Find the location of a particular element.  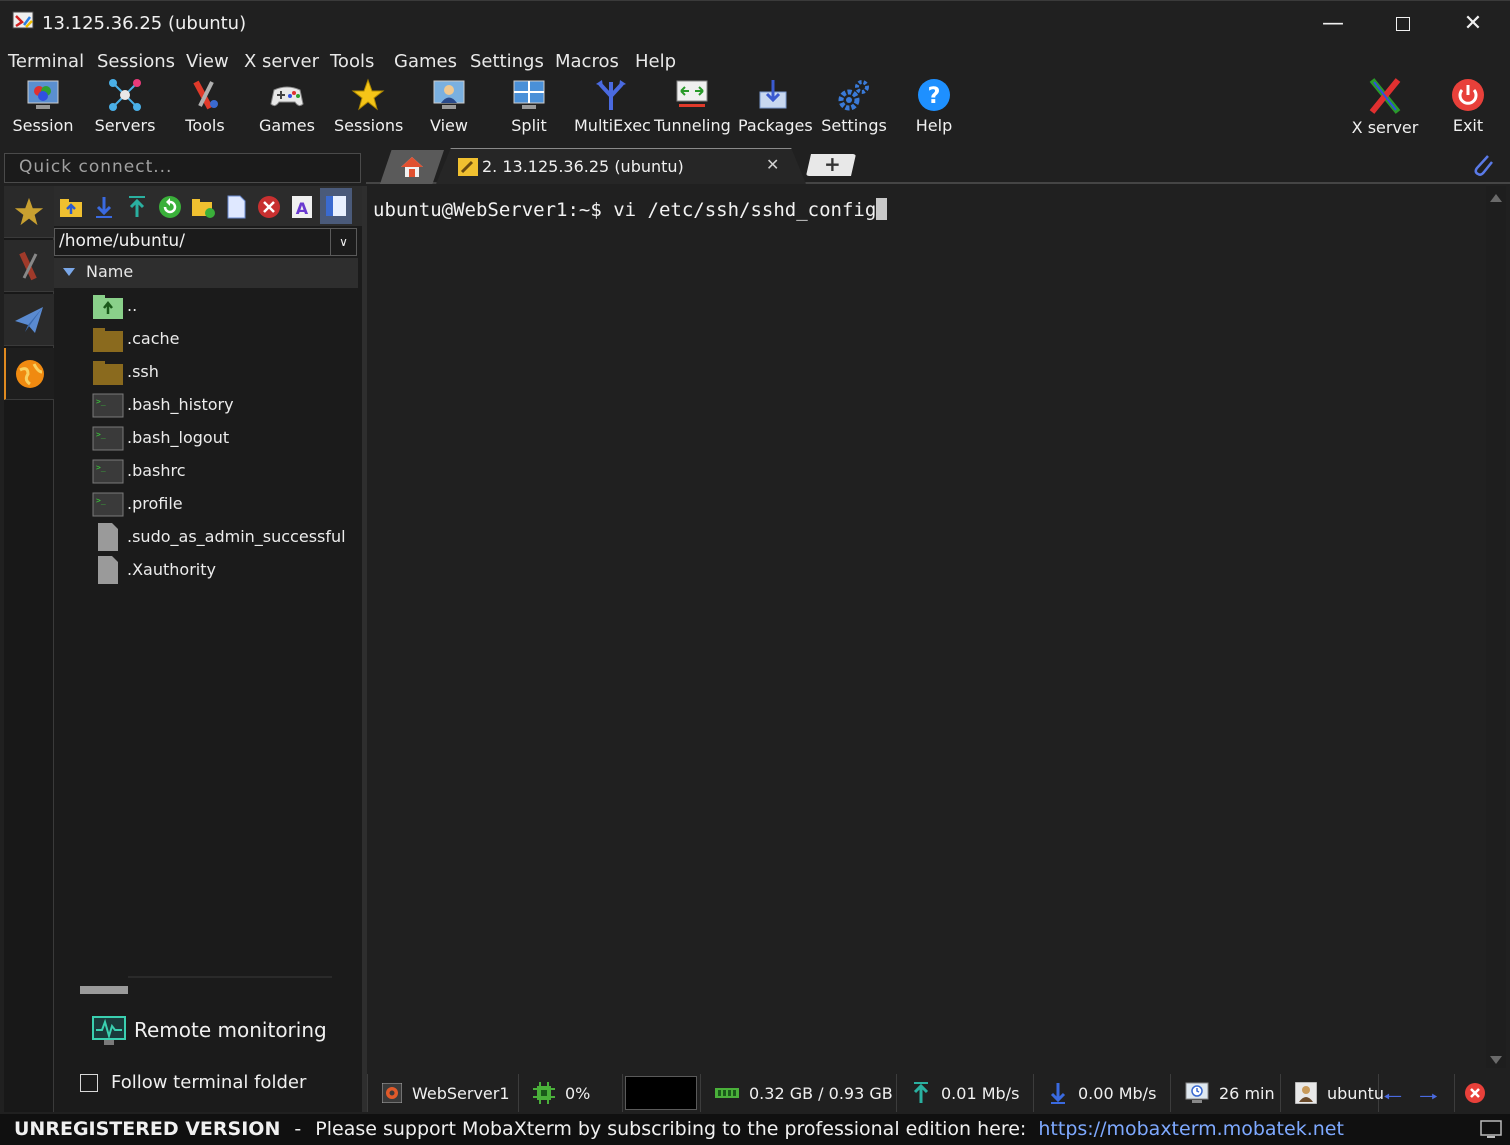

attach-icon is located at coordinates (1483, 165).